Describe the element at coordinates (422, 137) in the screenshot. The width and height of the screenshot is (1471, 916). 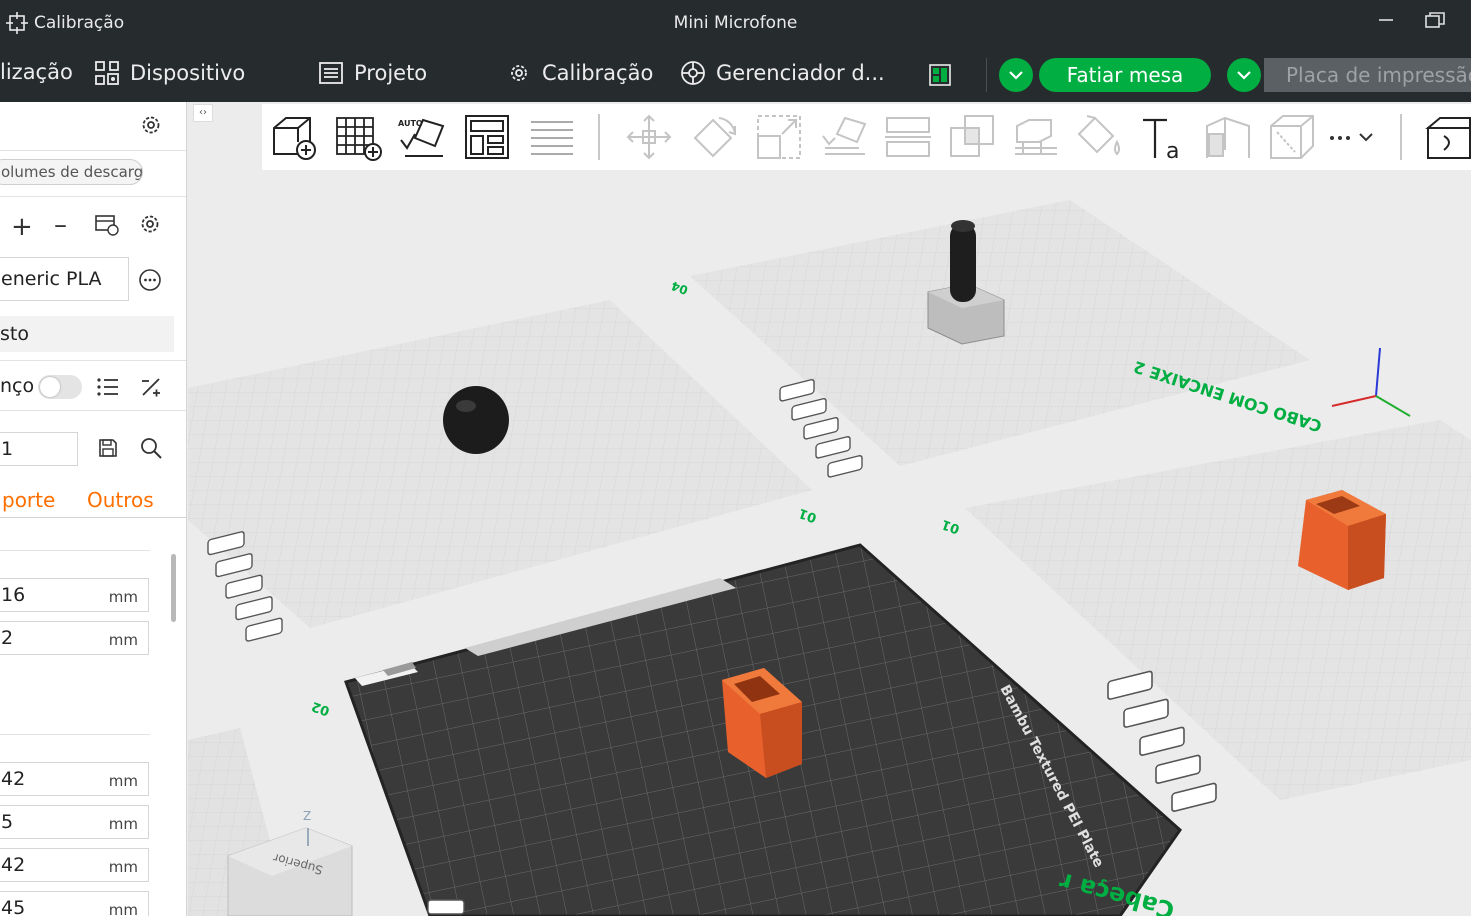
I see `auto-orient-icon: AUTO` at that location.